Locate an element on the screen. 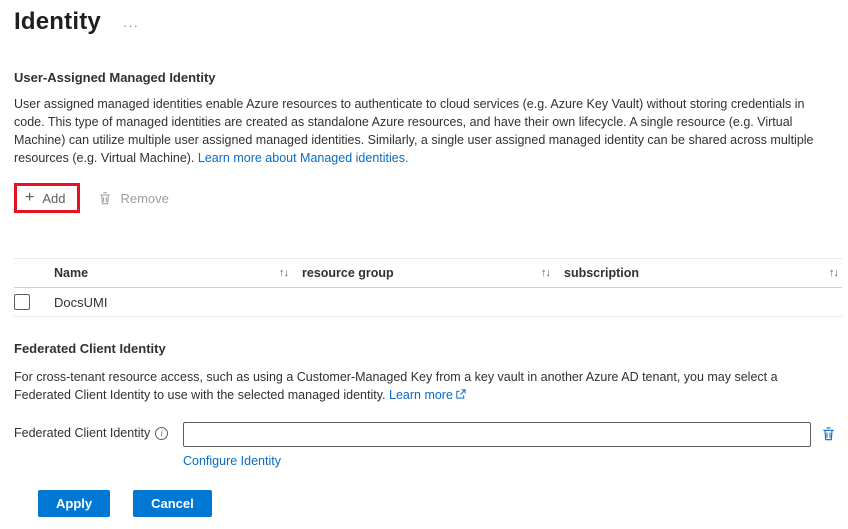 The image size is (848, 529). page-title: Identity is located at coordinates (57, 21).